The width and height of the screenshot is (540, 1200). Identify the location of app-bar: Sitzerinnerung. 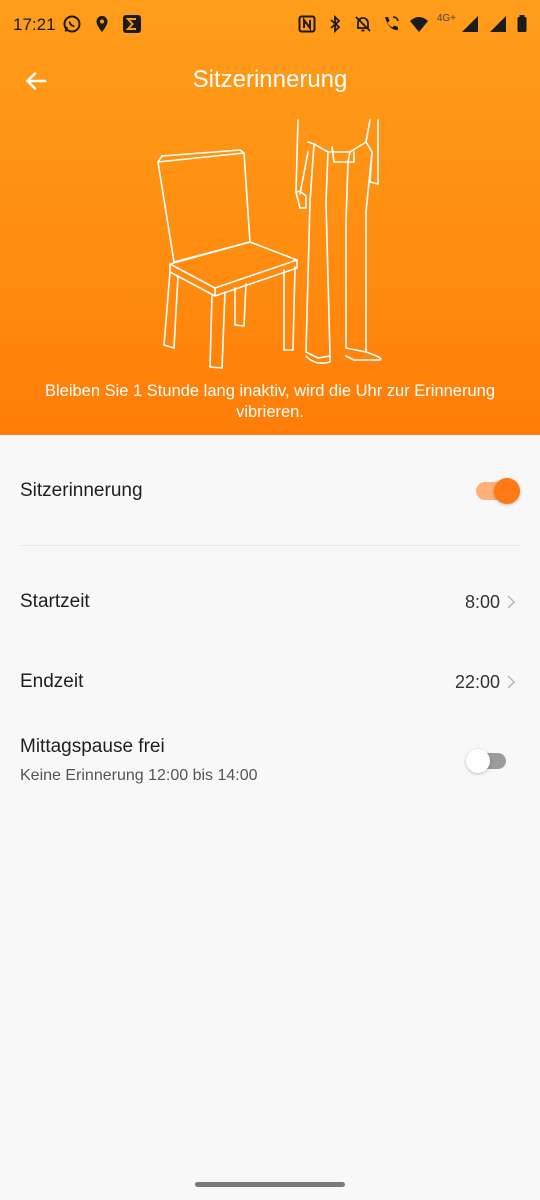
(270, 81).